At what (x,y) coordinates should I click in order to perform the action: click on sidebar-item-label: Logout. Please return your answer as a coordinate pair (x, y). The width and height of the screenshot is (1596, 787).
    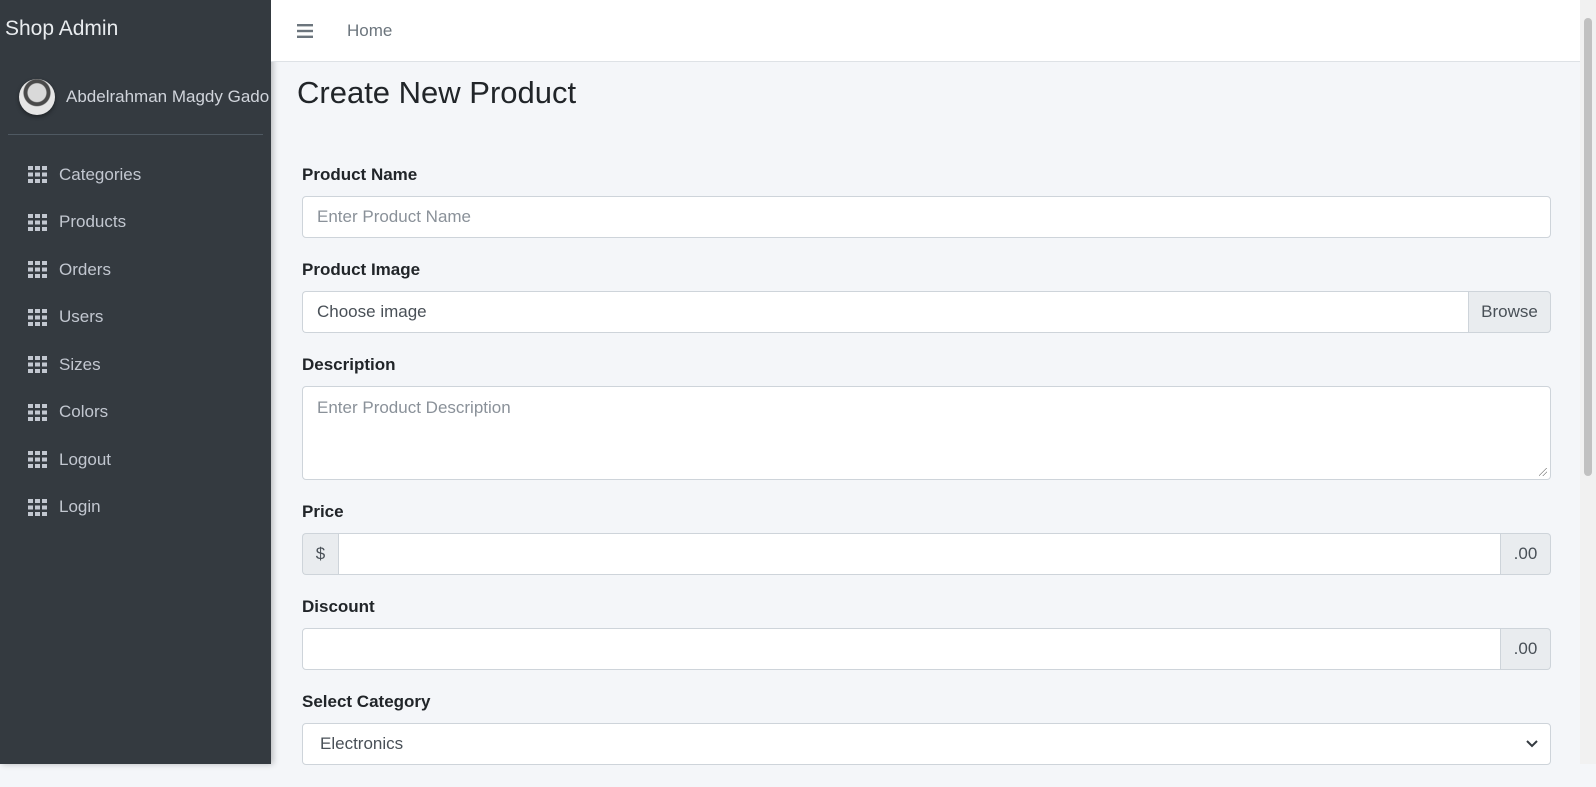
    Looking at the image, I should click on (85, 459).